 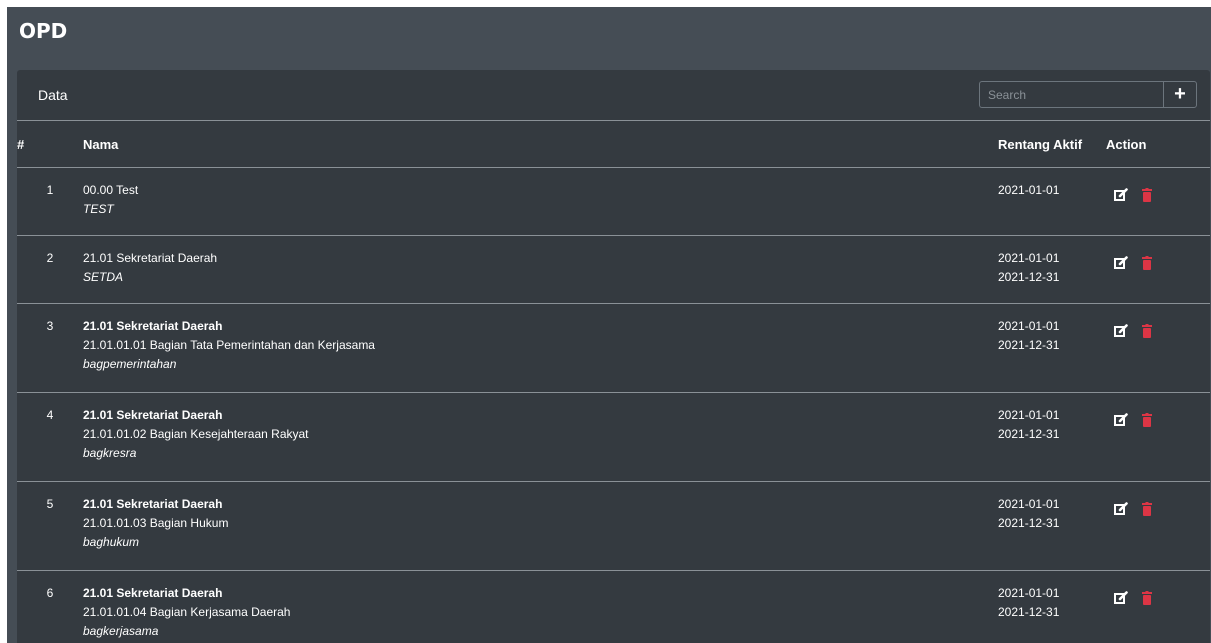 What do you see at coordinates (613, 201) in the screenshot?
I see `table-row: 1 00.00 Test TEST 2021-01-01` at bounding box center [613, 201].